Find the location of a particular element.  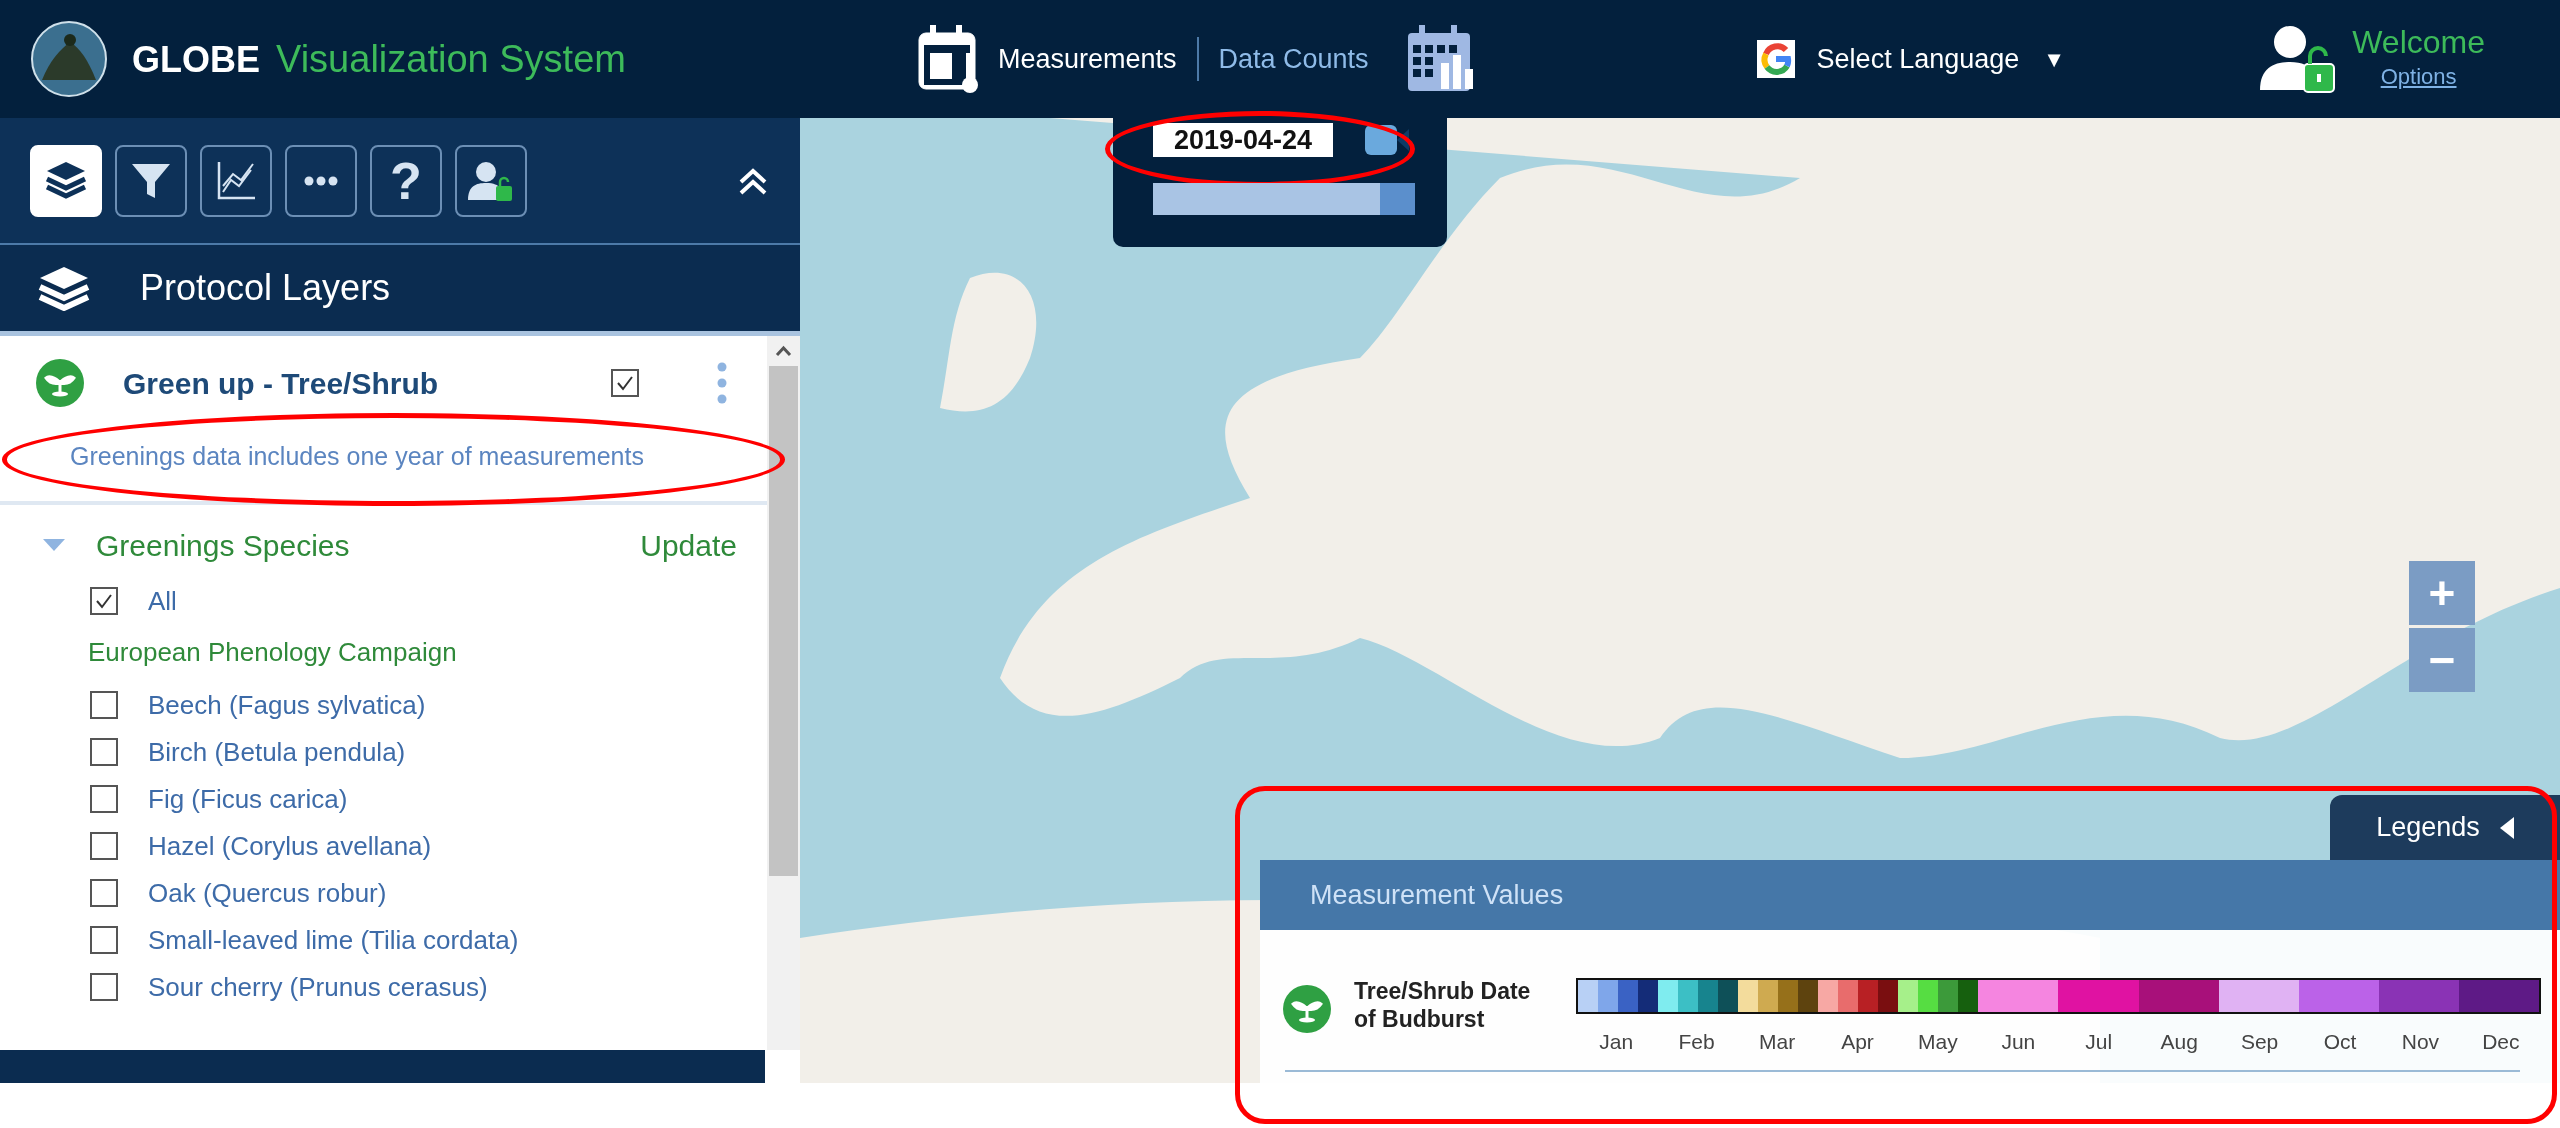

slider-thumb is located at coordinates (1397, 199).